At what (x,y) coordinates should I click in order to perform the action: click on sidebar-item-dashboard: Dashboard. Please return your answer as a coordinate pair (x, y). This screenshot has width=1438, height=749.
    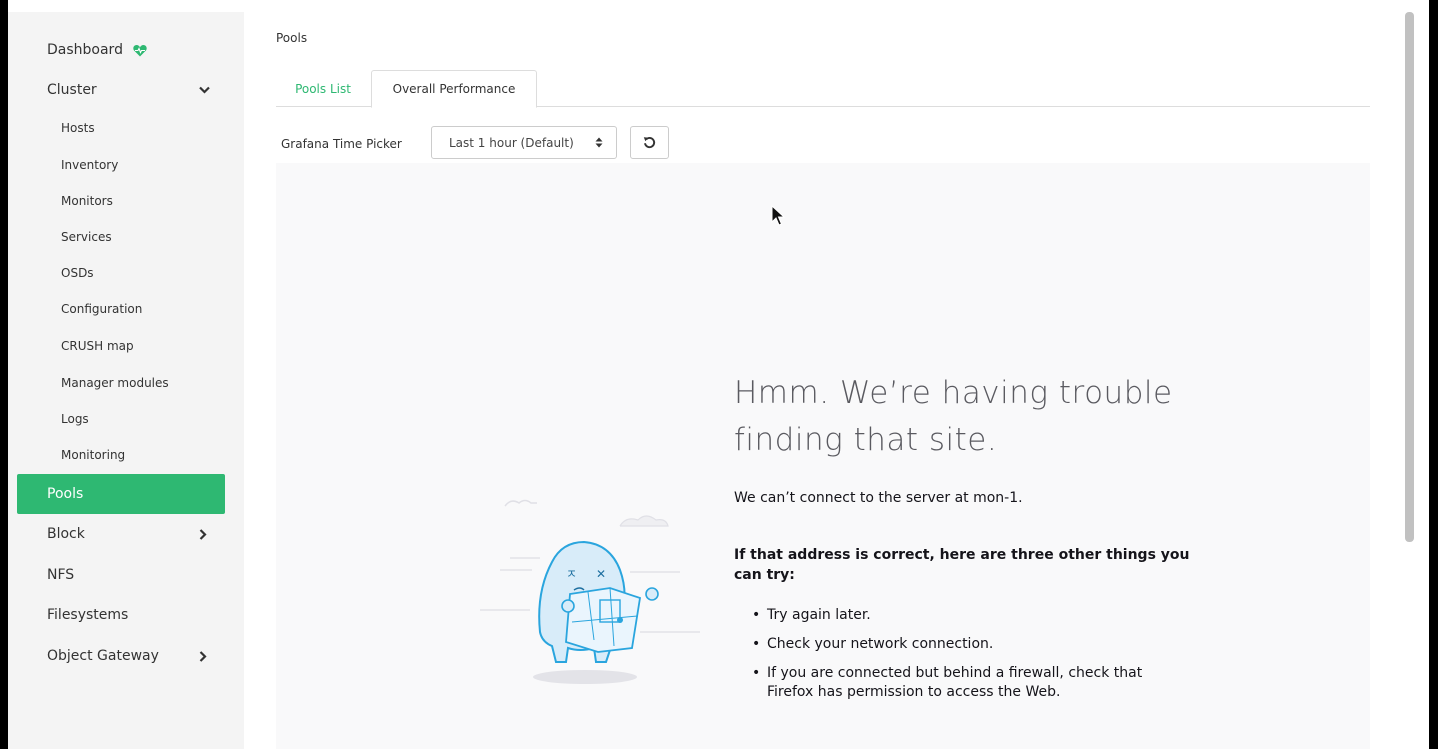
    Looking at the image, I should click on (121, 50).